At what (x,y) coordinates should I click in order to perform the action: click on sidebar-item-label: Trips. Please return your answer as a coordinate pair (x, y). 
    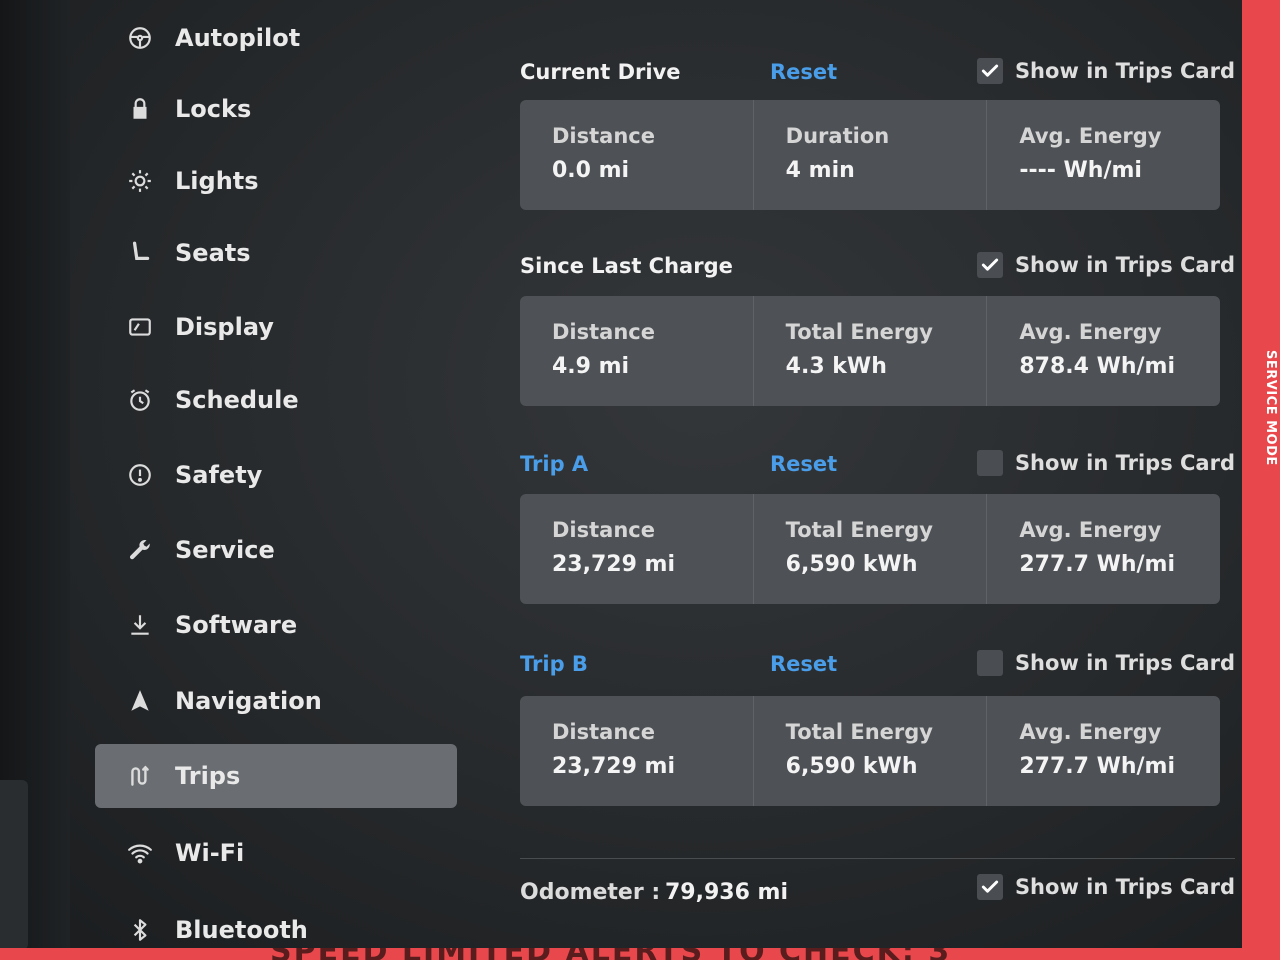
    Looking at the image, I should click on (208, 776).